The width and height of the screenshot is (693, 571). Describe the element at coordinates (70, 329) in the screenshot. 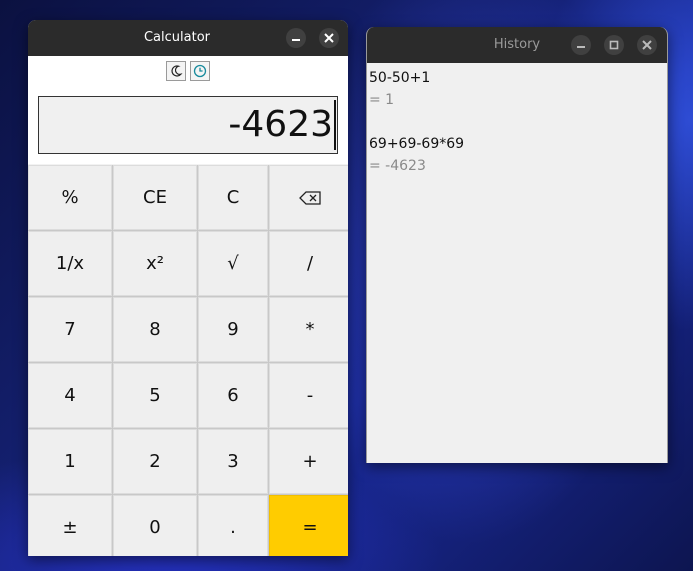

I see `digit-7-button: 7` at that location.